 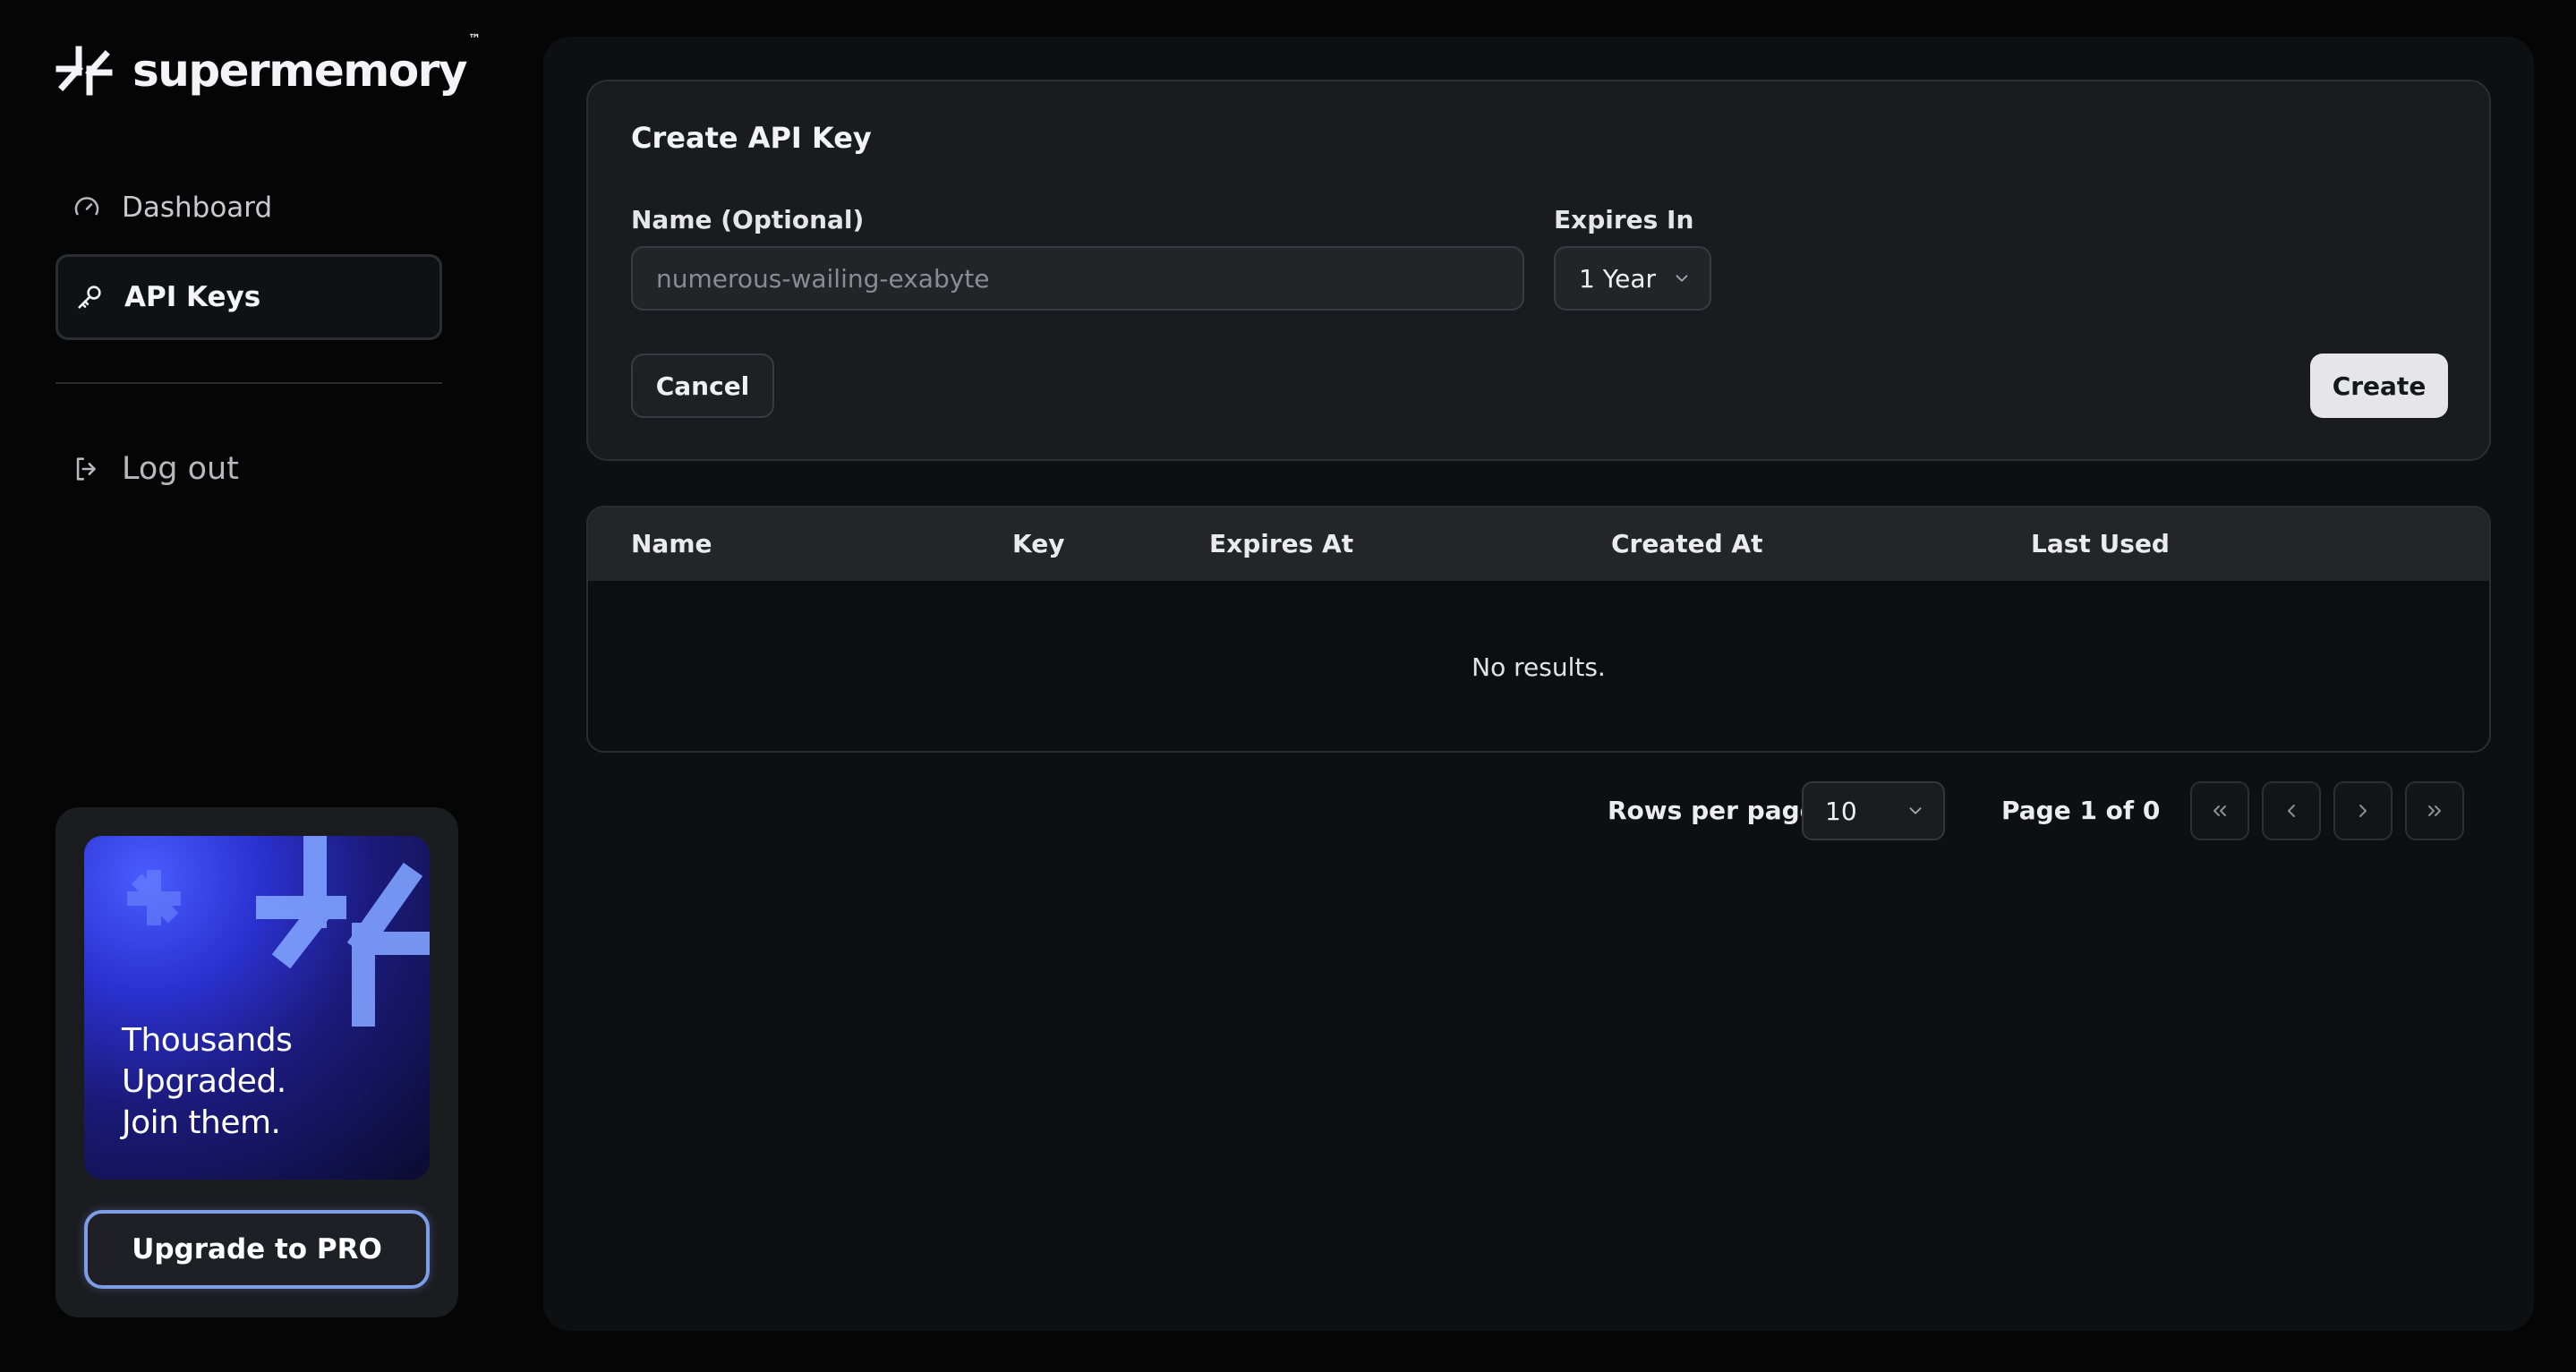 I want to click on logo: supermemory™, so click(x=268, y=64).